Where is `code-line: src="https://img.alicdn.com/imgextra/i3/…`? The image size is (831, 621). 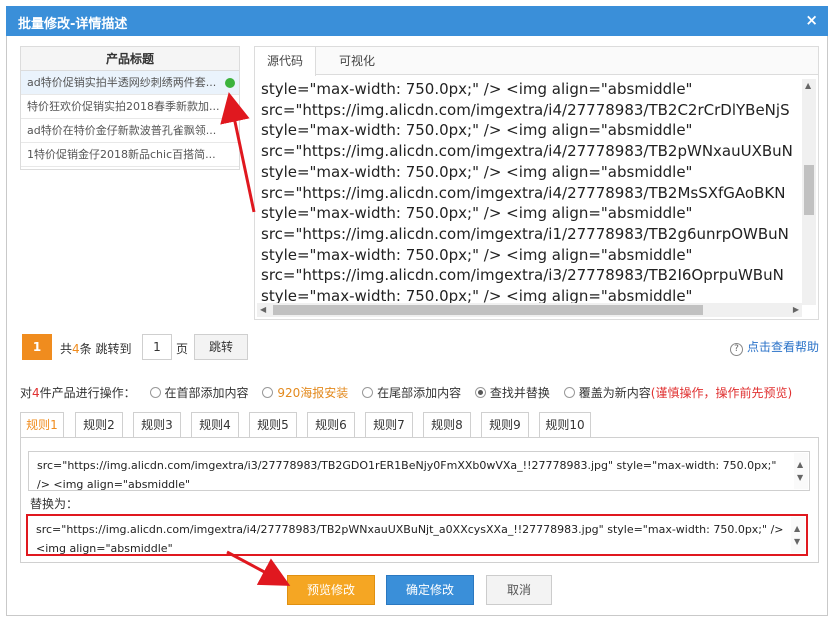 code-line: src="https://img.alicdn.com/imgextra/i3/… is located at coordinates (522, 275).